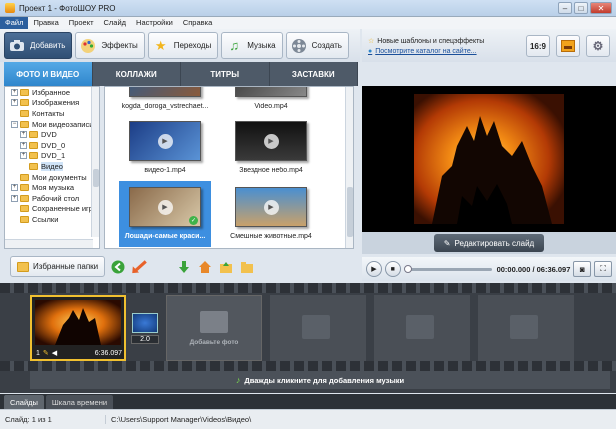 Image resolution: width=616 pixels, height=429 pixels. I want to click on move-down-icon, so click(184, 267).